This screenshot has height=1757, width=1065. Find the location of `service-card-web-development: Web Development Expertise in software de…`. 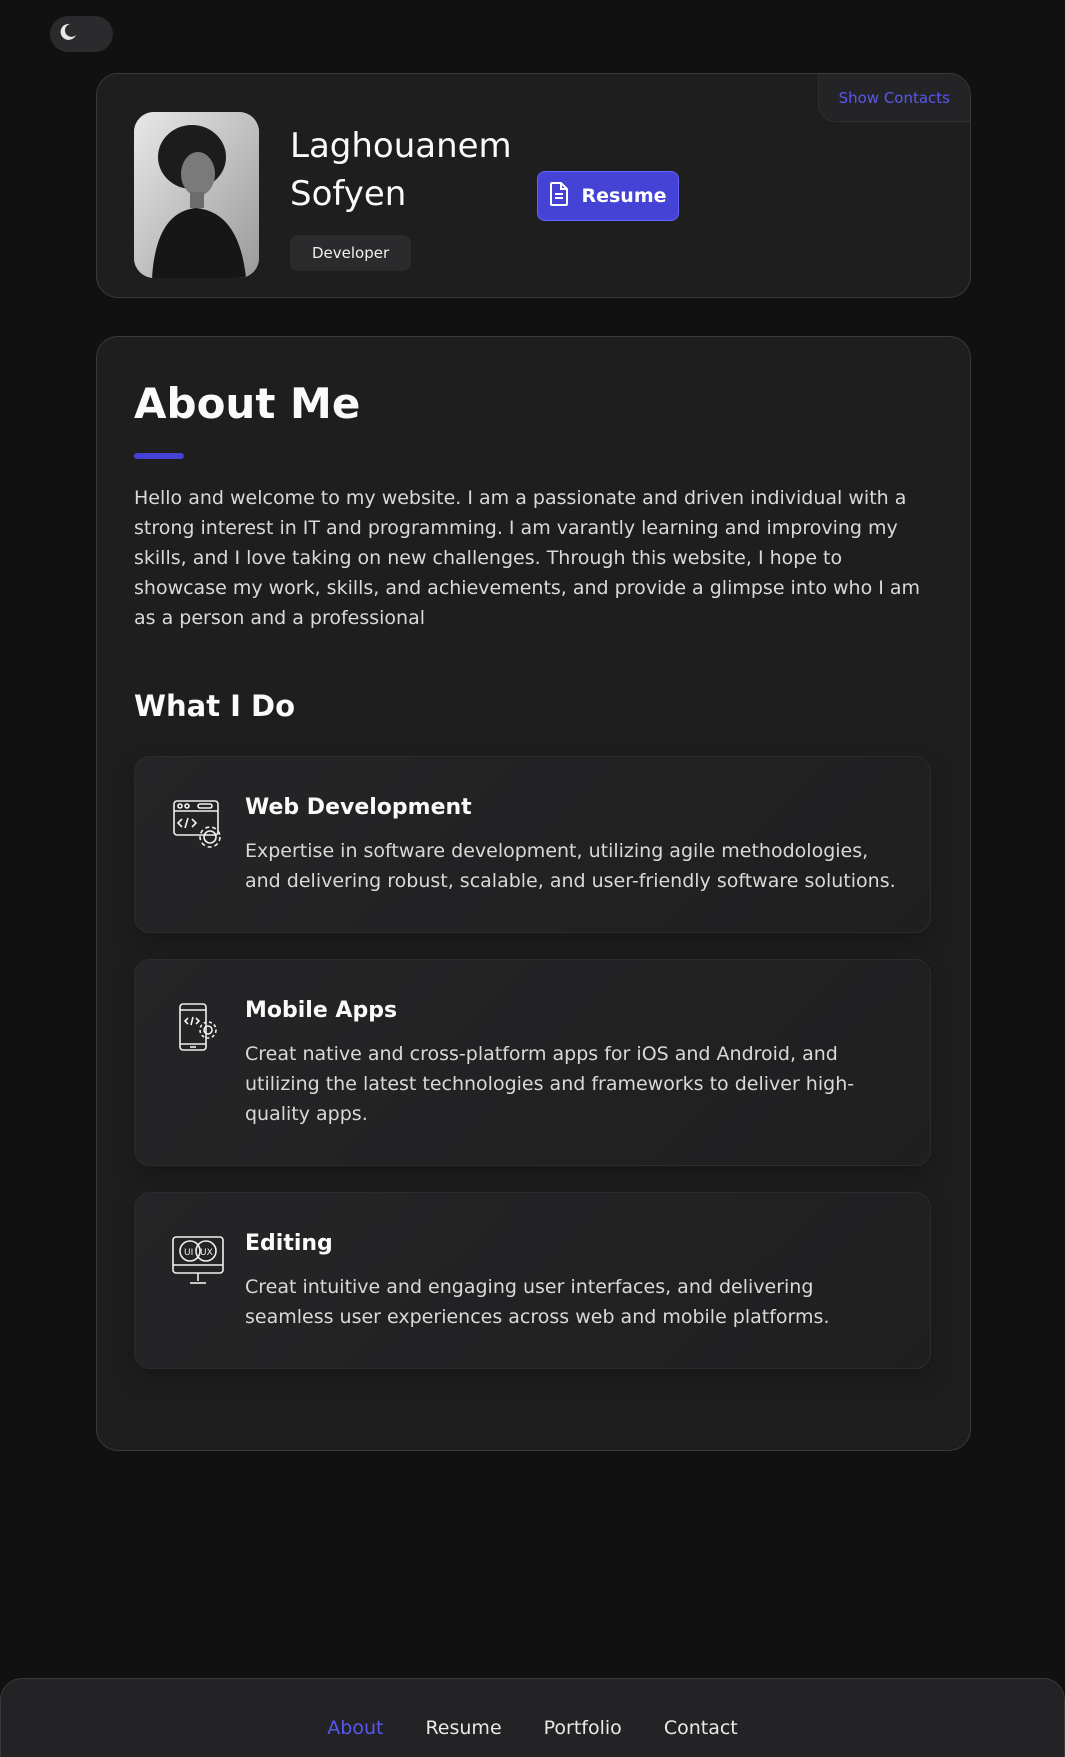

service-card-web-development: Web Development Expertise in software de… is located at coordinates (532, 844).